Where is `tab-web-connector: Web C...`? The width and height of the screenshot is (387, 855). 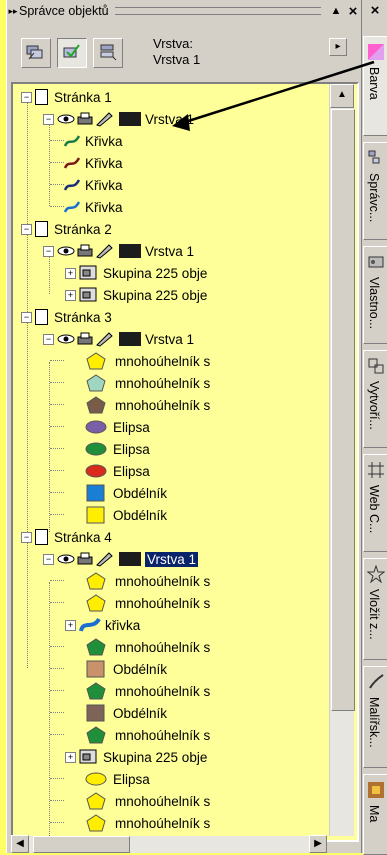
tab-web-connector: Web C... is located at coordinates (375, 503).